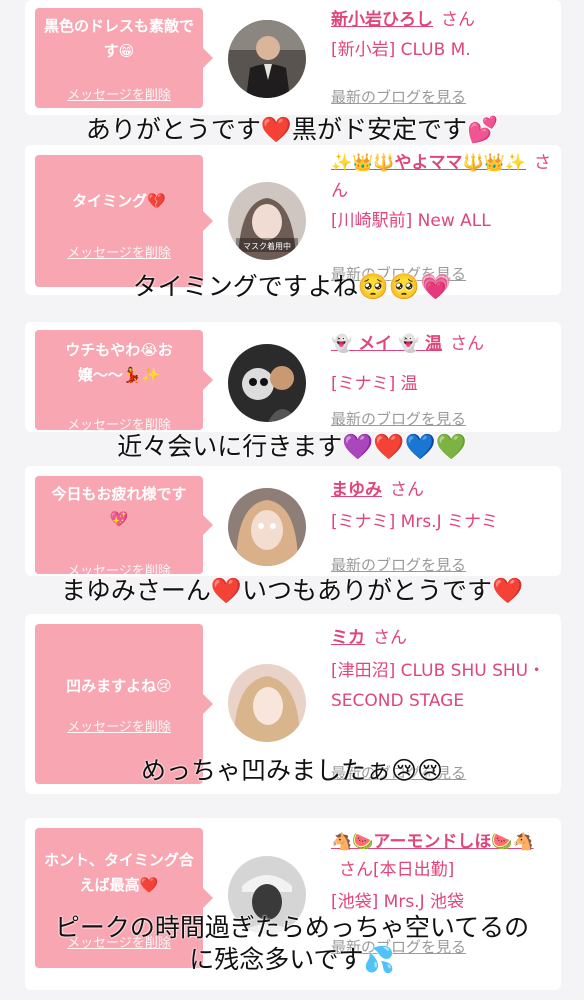  I want to click on sender-name-link: ミカ, so click(348, 638).